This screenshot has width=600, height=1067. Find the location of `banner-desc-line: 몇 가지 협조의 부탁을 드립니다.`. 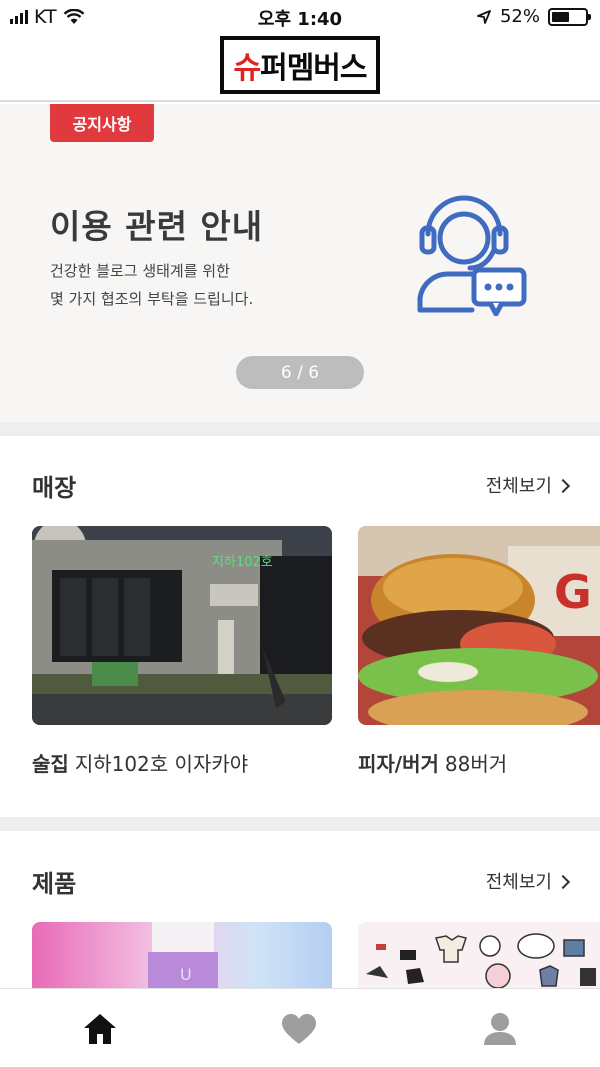

banner-desc-line: 몇 가지 협조의 부탁을 드립니다. is located at coordinates (152, 299).